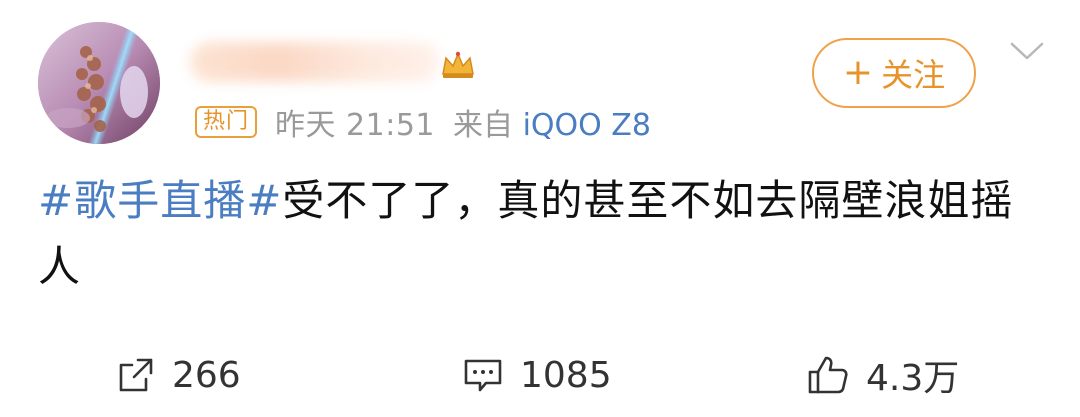  What do you see at coordinates (828, 375) in the screenshot?
I see `thumbs-up-icon` at bounding box center [828, 375].